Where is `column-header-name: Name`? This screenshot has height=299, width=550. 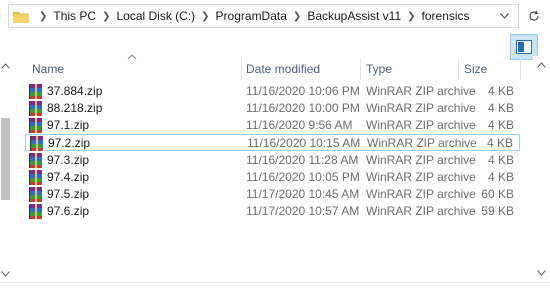 column-header-name: Name is located at coordinates (48, 69).